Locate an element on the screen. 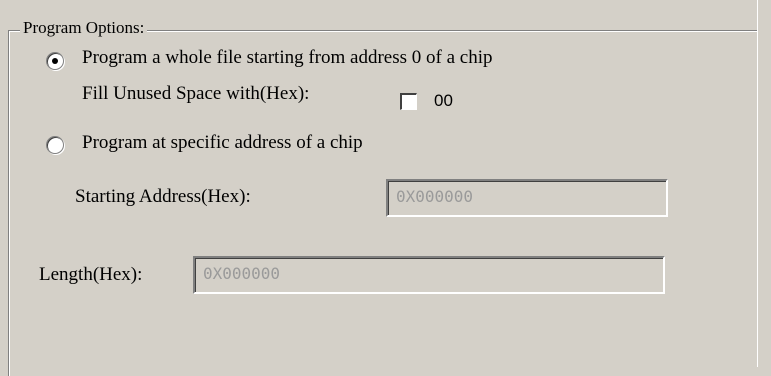 This screenshot has height=376, width=771. fill-unused-value: 00 is located at coordinates (443, 101).